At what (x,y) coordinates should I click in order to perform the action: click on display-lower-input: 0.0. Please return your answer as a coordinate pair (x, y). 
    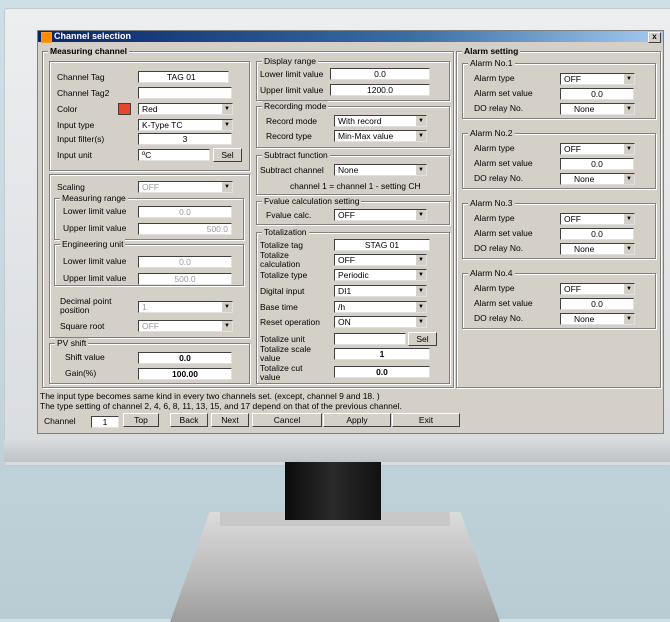
    Looking at the image, I should click on (380, 74).